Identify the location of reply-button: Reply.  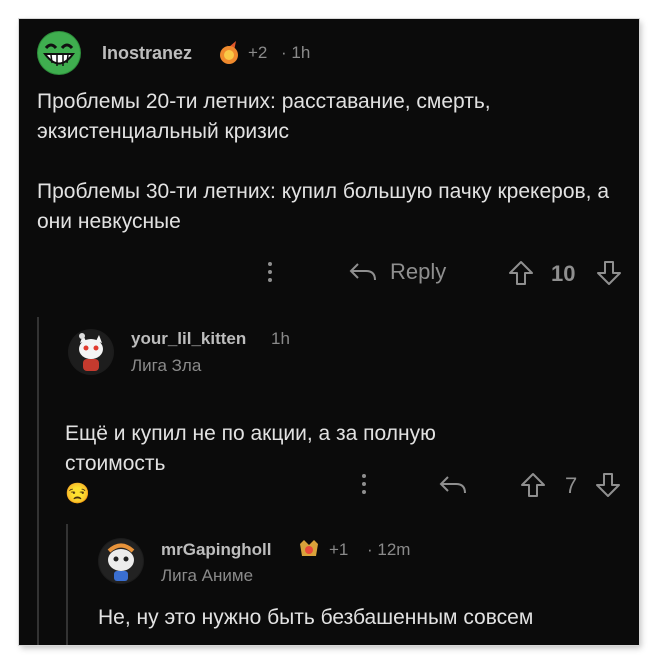
(397, 272).